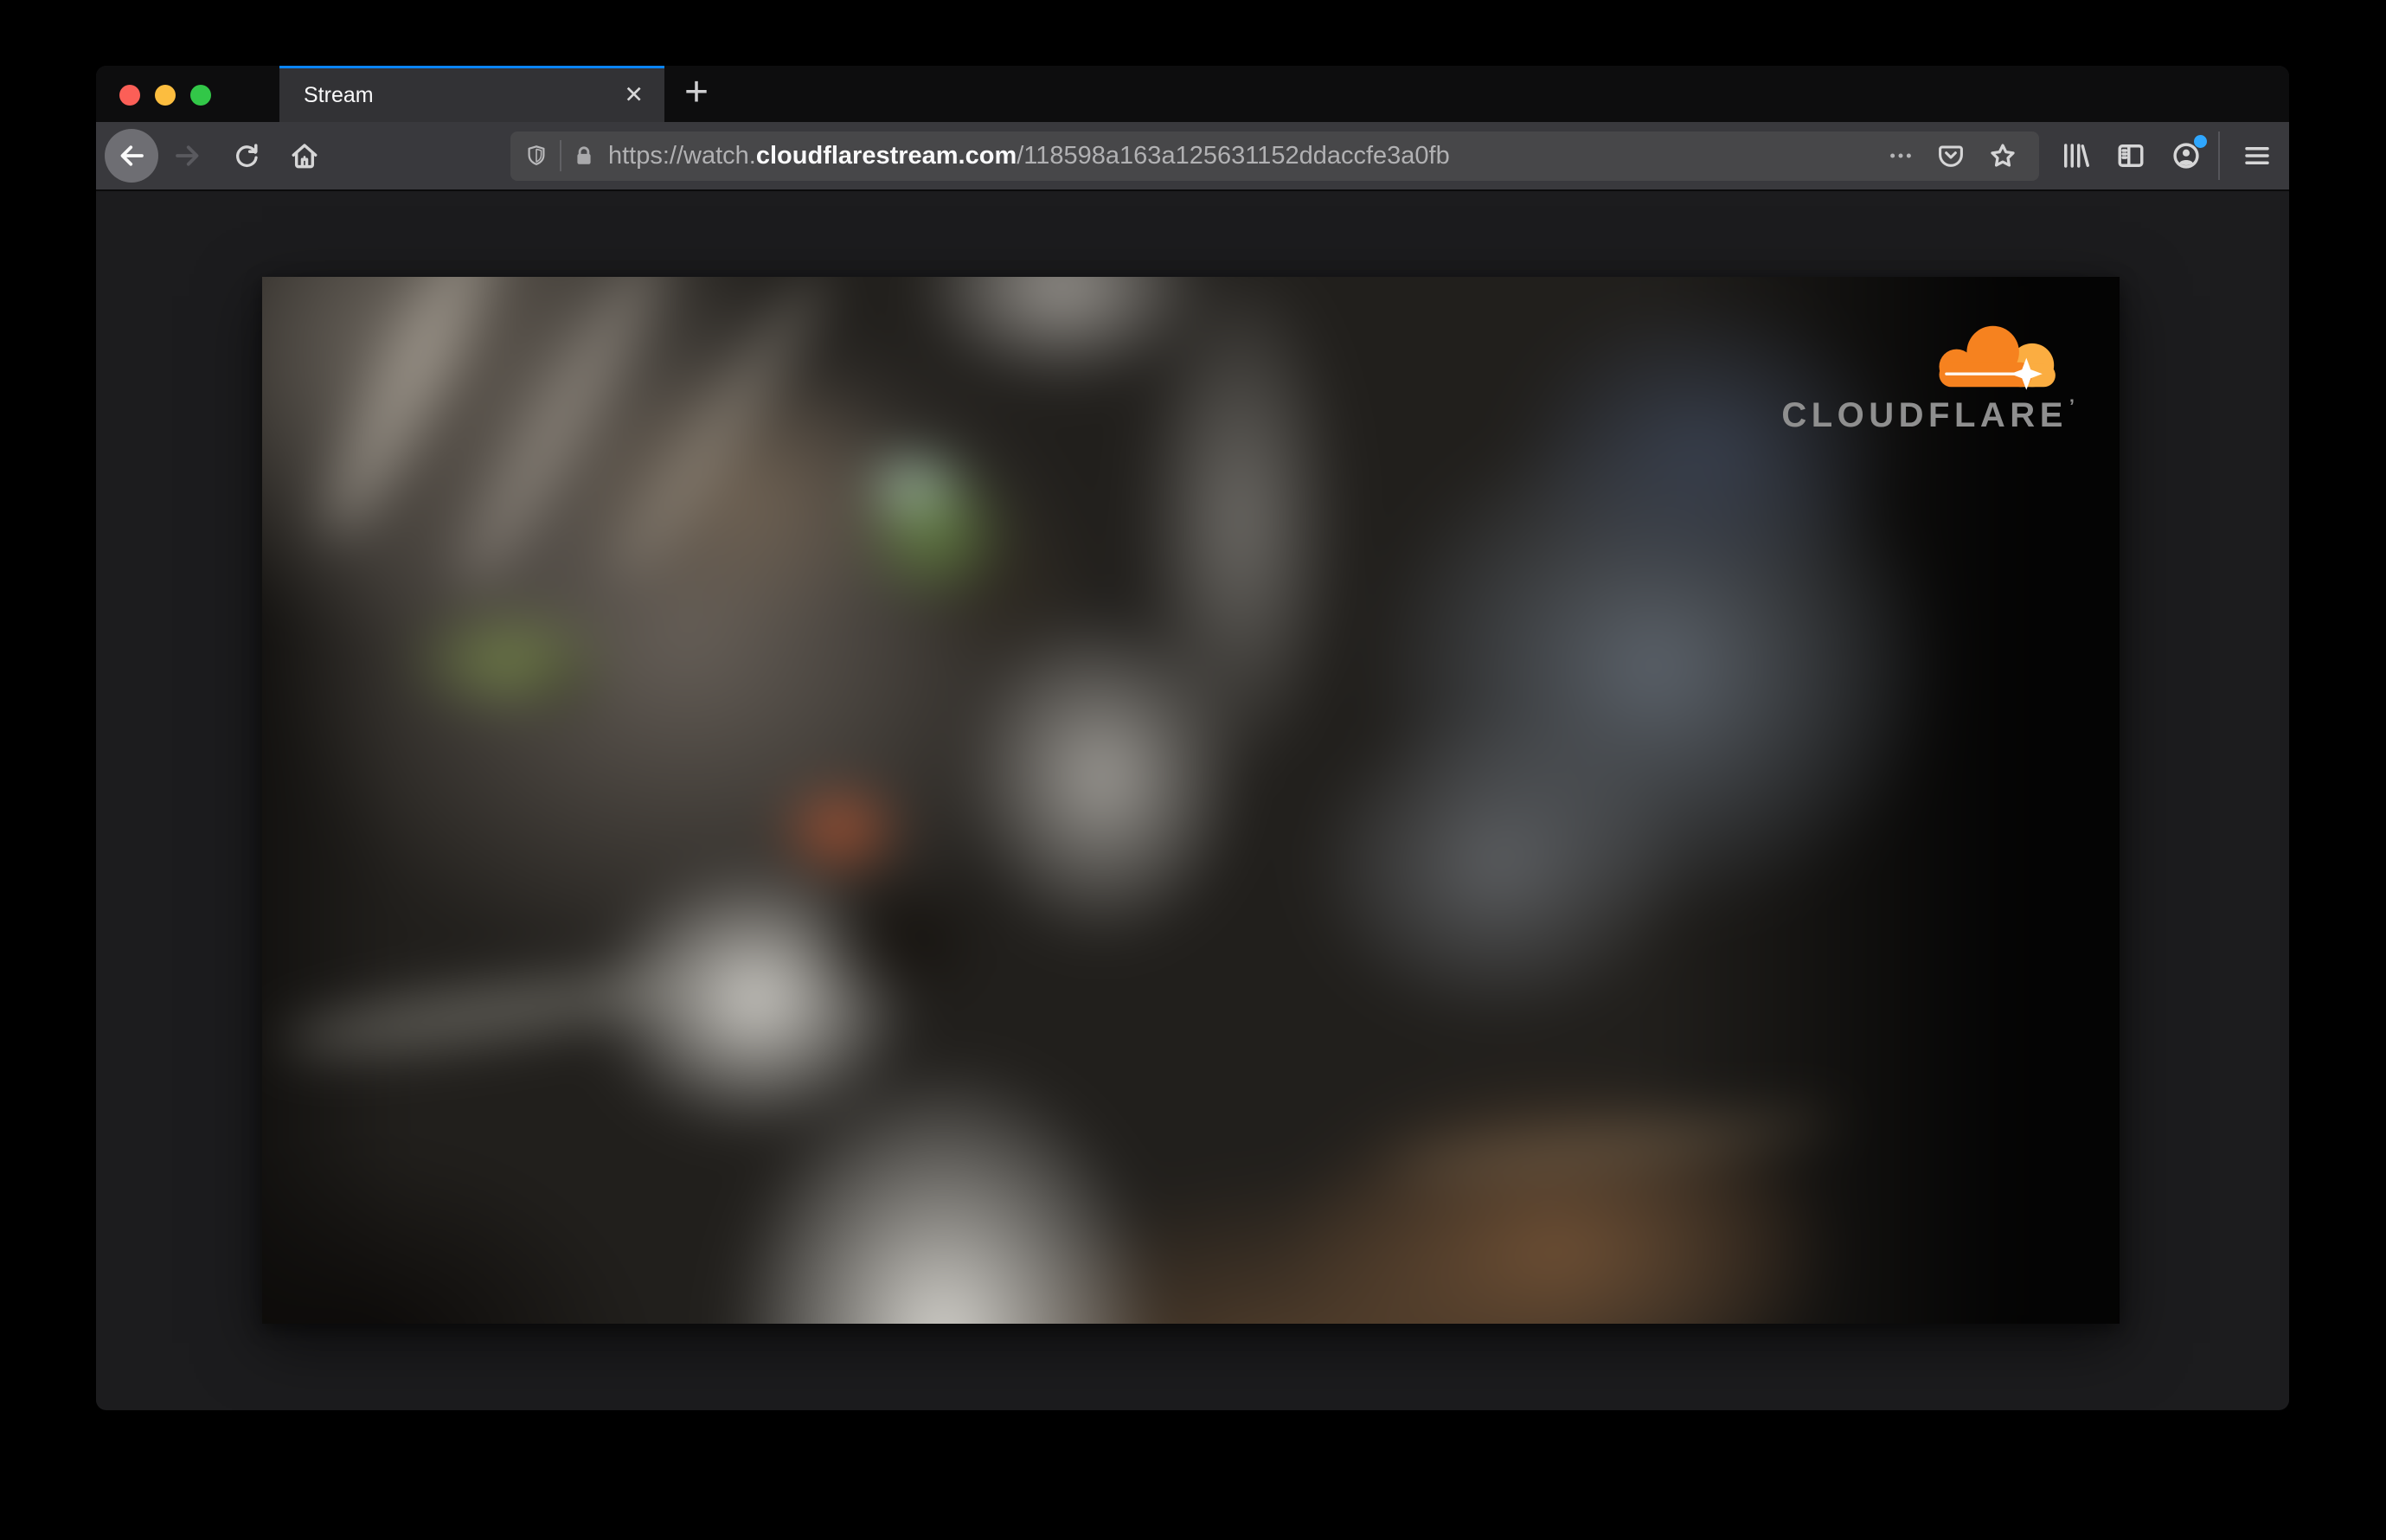 This screenshot has height=1540, width=2386. Describe the element at coordinates (1928, 377) in the screenshot. I see `cloudflare-logo: CLOUDFLARE’` at that location.